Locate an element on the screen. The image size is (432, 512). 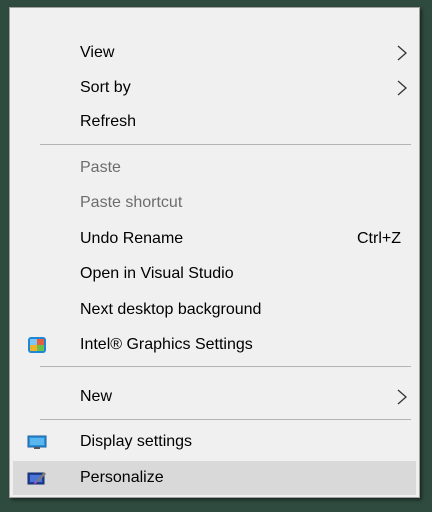
menu-item-personalize: Personalize is located at coordinates (214, 478).